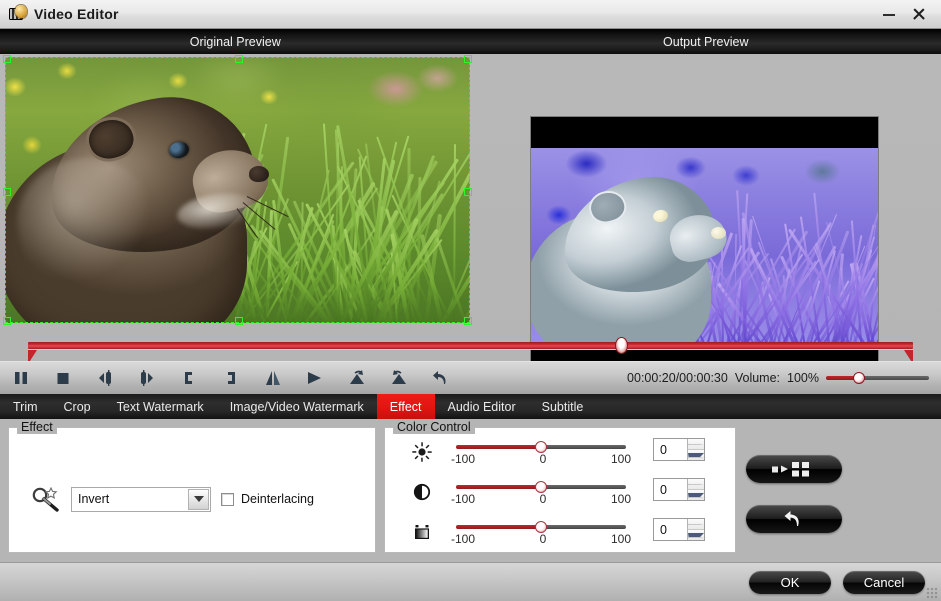 Image resolution: width=941 pixels, height=601 pixels. What do you see at coordinates (695, 444) in the screenshot?
I see `brightness-increment` at bounding box center [695, 444].